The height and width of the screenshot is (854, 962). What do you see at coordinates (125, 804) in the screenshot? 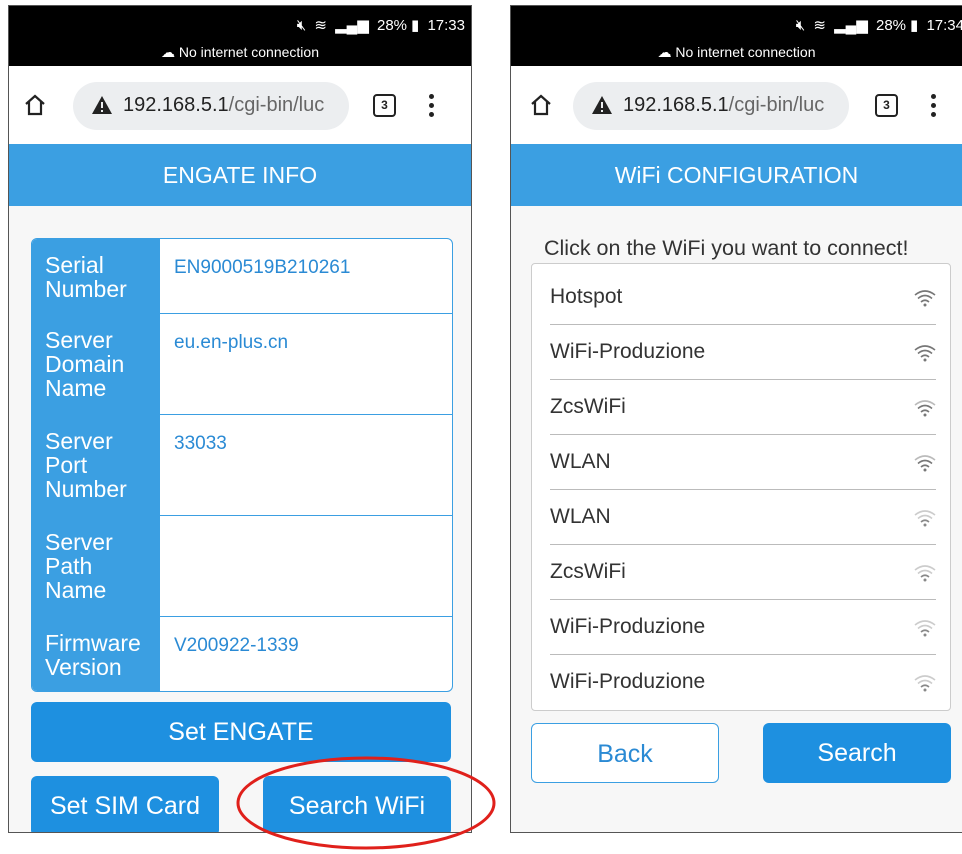
I see `set-sim-card-button: Set SIM Card` at bounding box center [125, 804].